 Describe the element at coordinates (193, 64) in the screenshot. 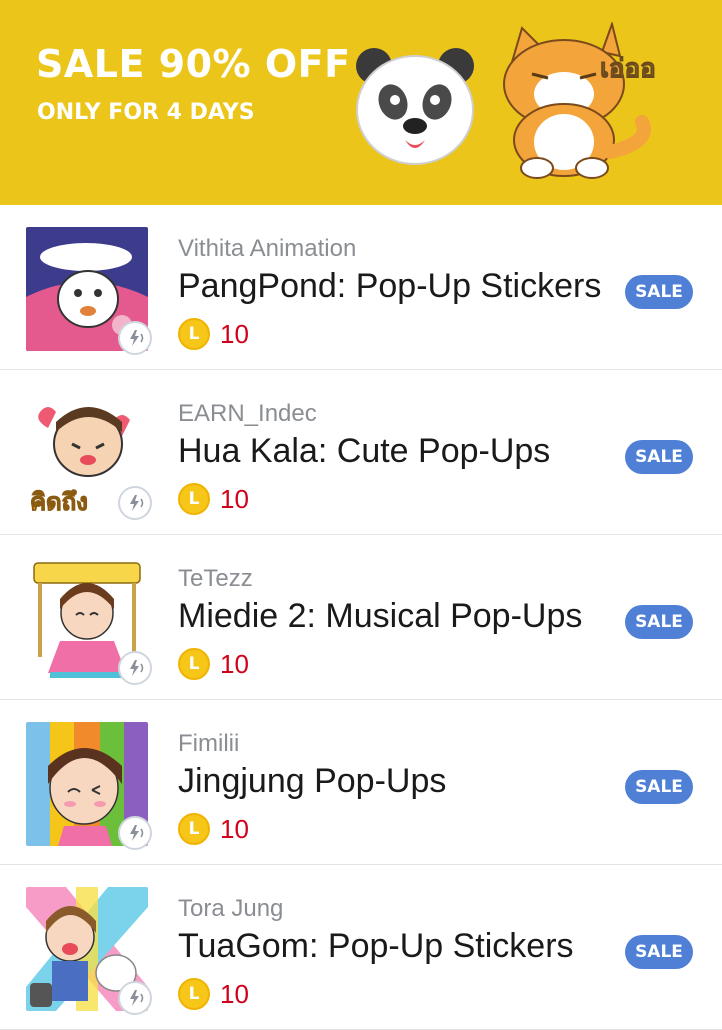

I see `banner-title: SALE 90% OFF` at that location.